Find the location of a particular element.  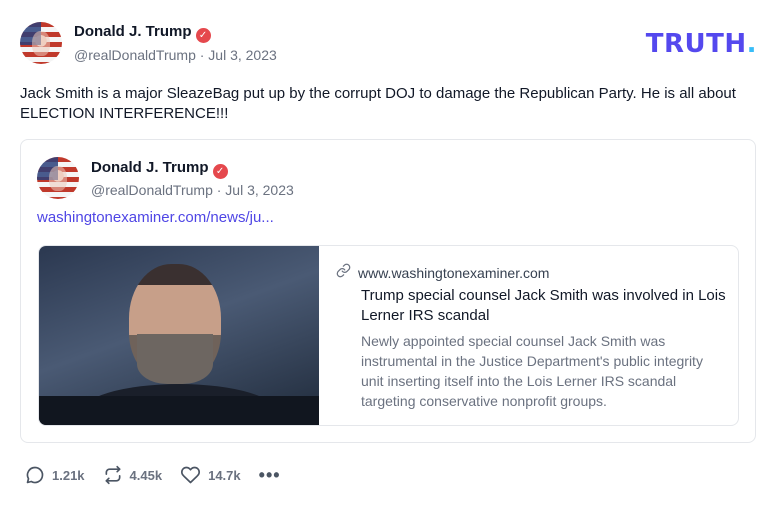

truth-social-logo: TRUTH. is located at coordinates (701, 44).